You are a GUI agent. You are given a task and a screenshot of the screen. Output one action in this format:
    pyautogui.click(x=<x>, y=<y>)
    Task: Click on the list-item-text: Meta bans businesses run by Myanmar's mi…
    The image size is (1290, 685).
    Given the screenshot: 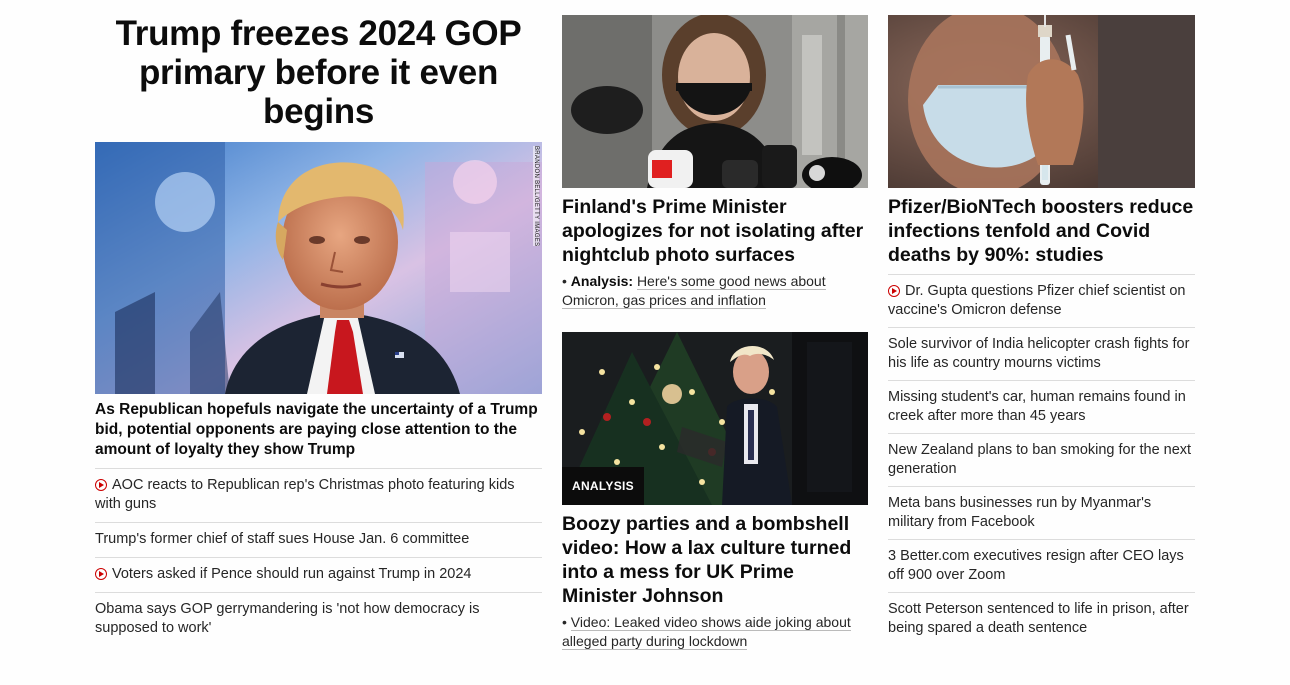 What is the action you would take?
    pyautogui.click(x=1020, y=512)
    